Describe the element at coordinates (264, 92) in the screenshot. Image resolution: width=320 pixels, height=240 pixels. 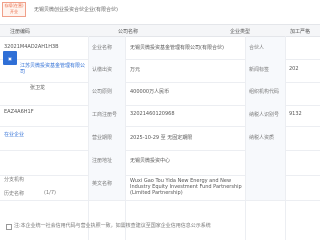
I see `label-org-code: 组织机构代码` at that location.